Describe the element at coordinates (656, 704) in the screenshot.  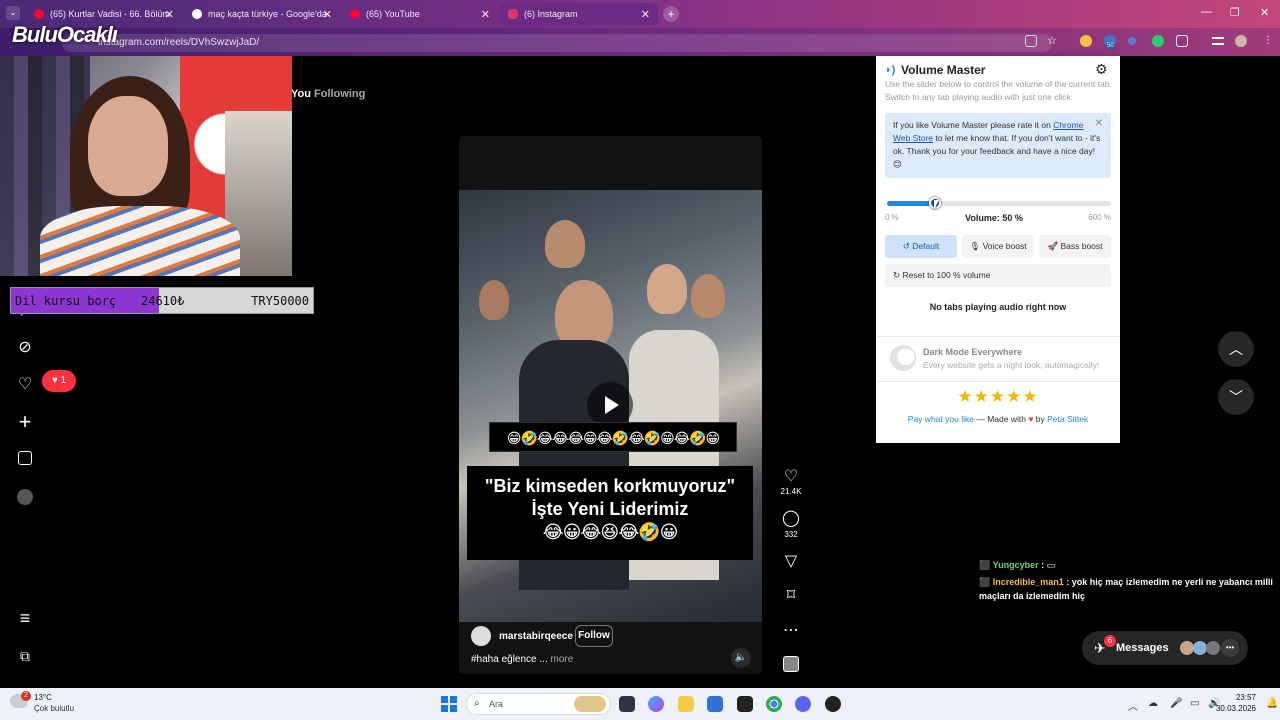
I see `copilot-icon` at that location.